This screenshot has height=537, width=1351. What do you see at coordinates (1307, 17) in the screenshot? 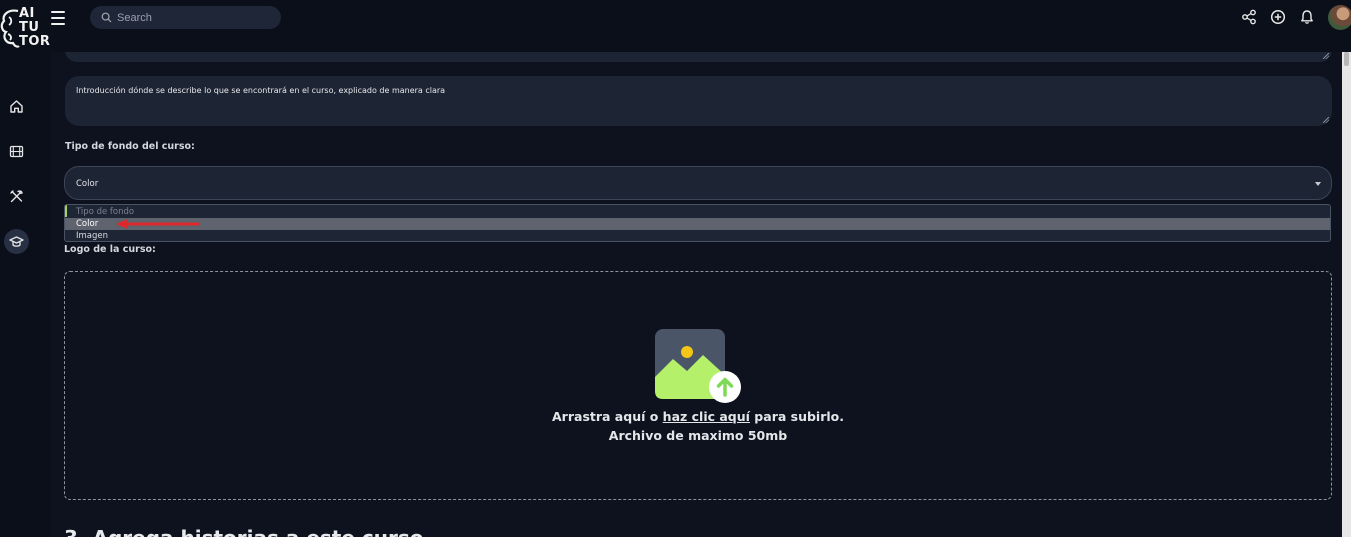
I see `bell-icon` at bounding box center [1307, 17].